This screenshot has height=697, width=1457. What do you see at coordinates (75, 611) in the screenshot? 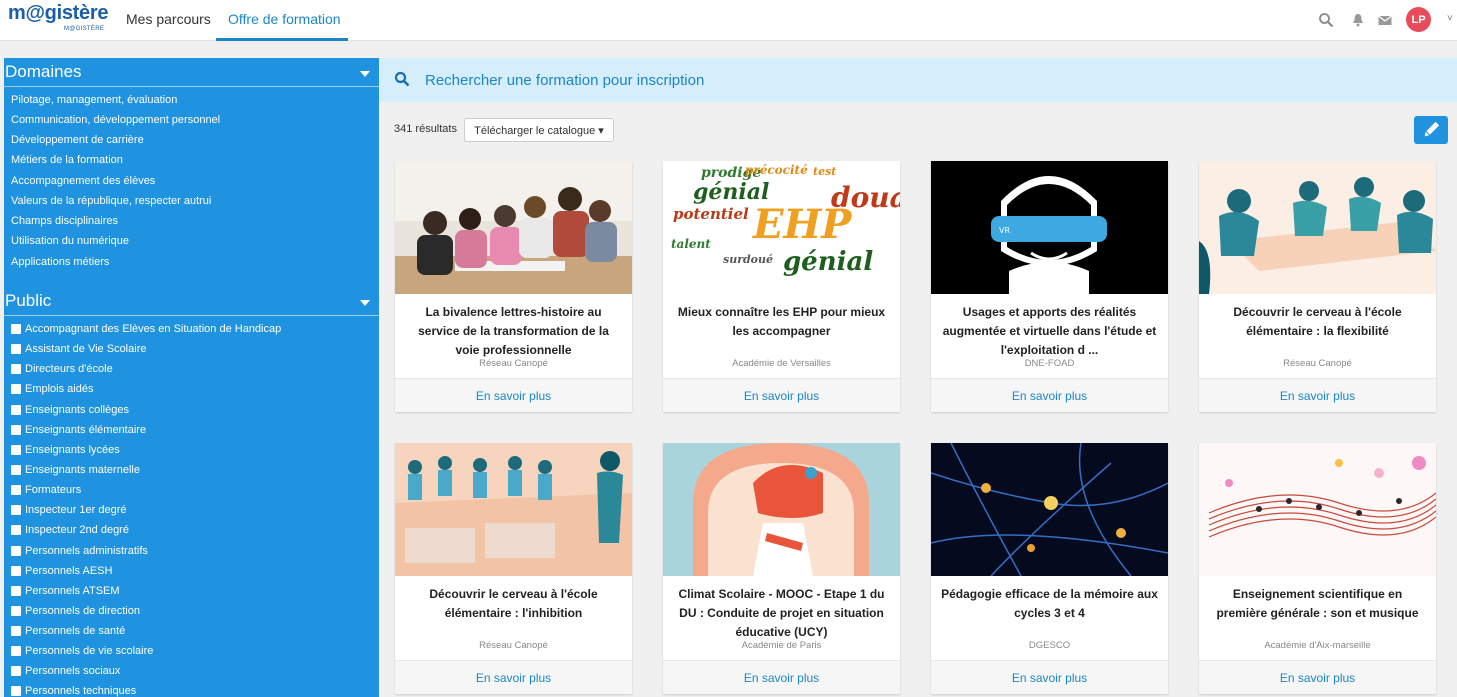
I see `public-checkbox-item: Personnels de direction` at bounding box center [75, 611].